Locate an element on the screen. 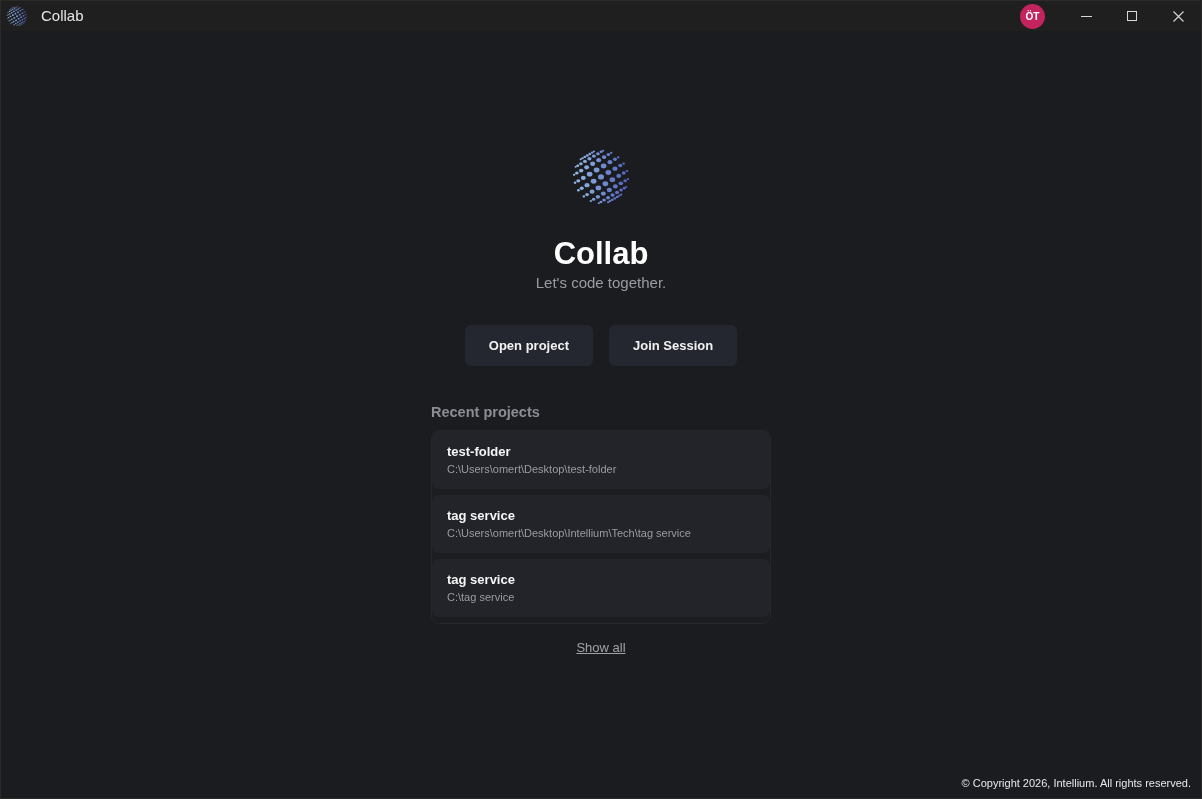  user-avatar: ÖT is located at coordinates (1032, 16).